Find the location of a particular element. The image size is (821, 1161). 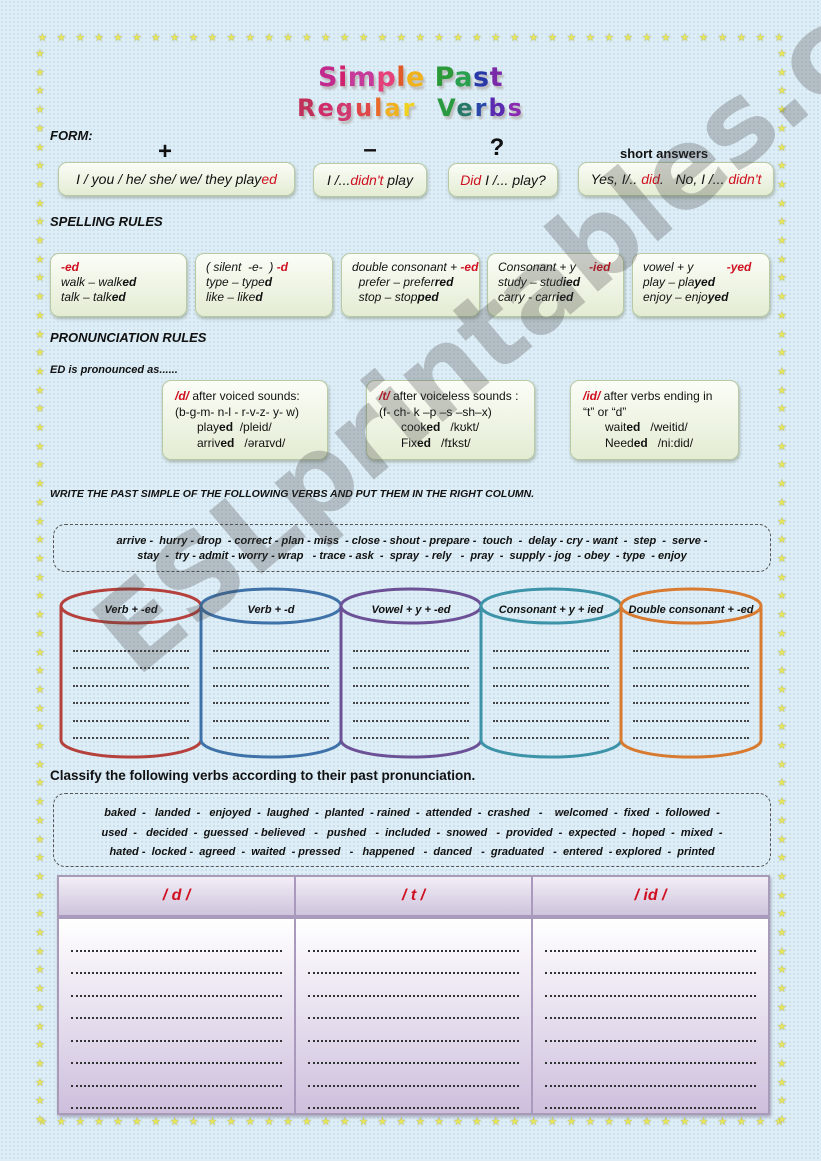

column-header-d: / d / is located at coordinates (177, 896).